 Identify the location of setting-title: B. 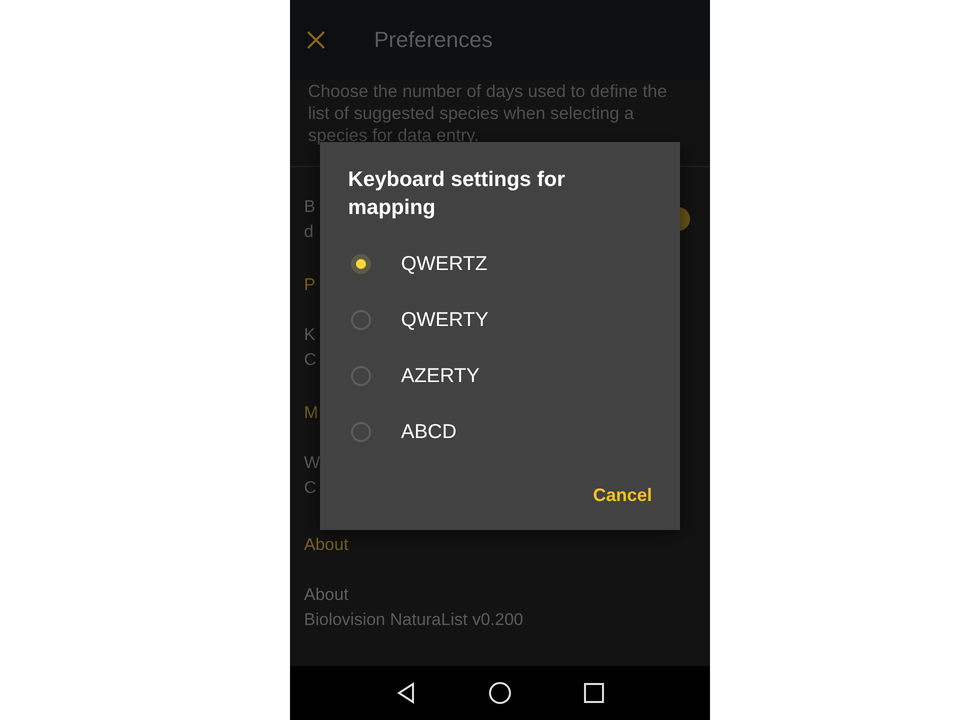
(310, 206).